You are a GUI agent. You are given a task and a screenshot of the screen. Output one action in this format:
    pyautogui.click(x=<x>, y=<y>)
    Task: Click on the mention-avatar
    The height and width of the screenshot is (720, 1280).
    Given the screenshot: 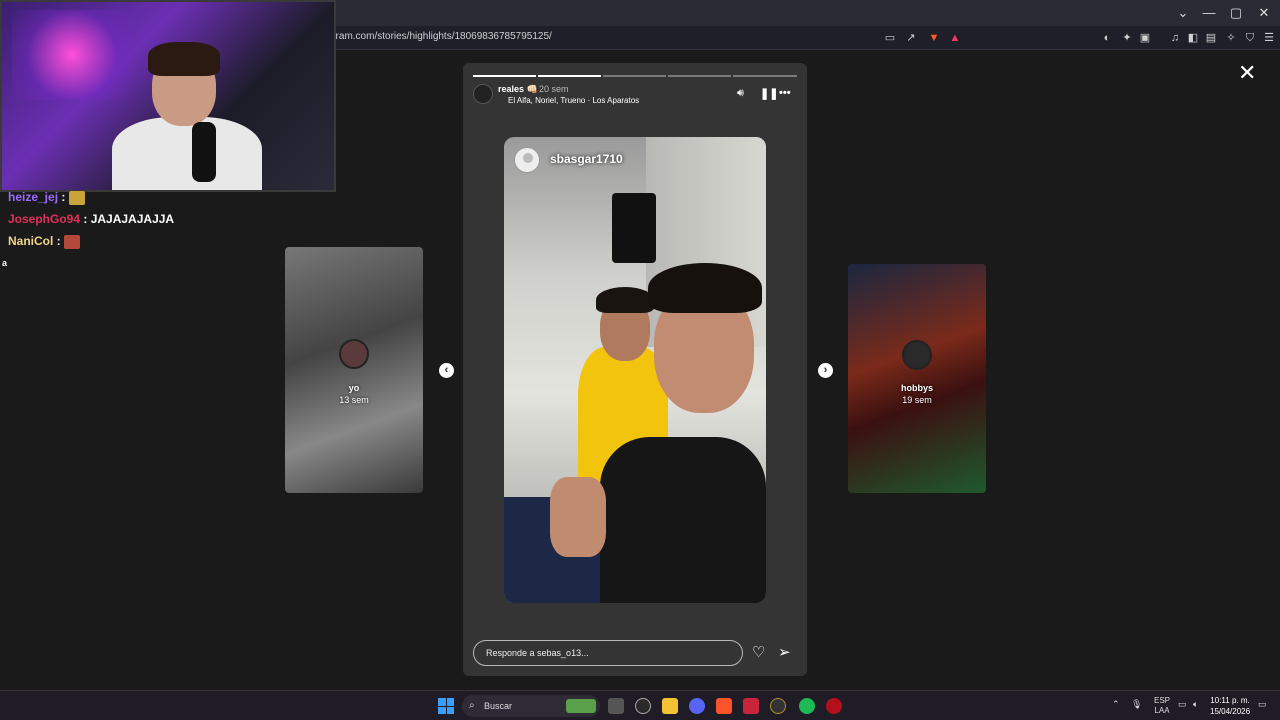 What is the action you would take?
    pyautogui.click(x=527, y=160)
    